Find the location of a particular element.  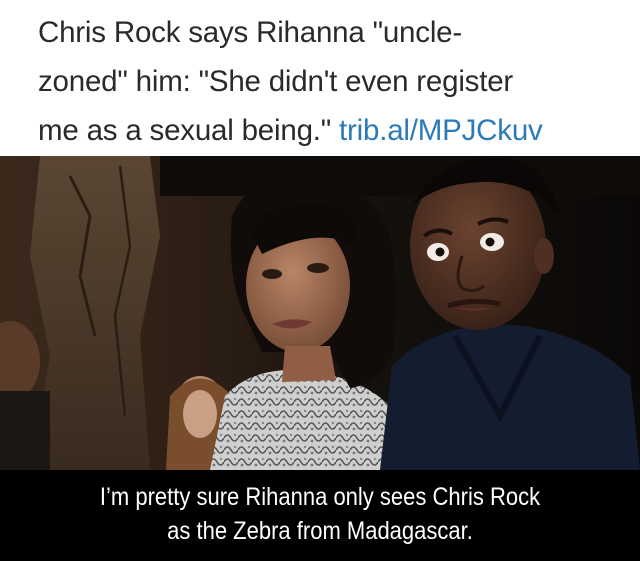

tweet-line-3: me as a sexual being." trib.al/MPJCkuv is located at coordinates (329, 130).